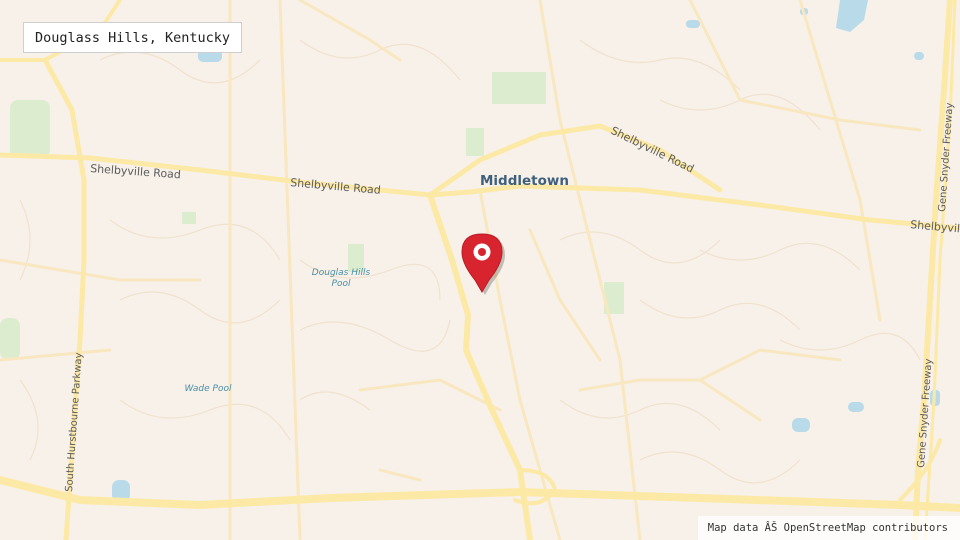 The height and width of the screenshot is (540, 960). Describe the element at coordinates (133, 37) in the screenshot. I see `location-label: Douglass Hills, Kentucky` at that location.